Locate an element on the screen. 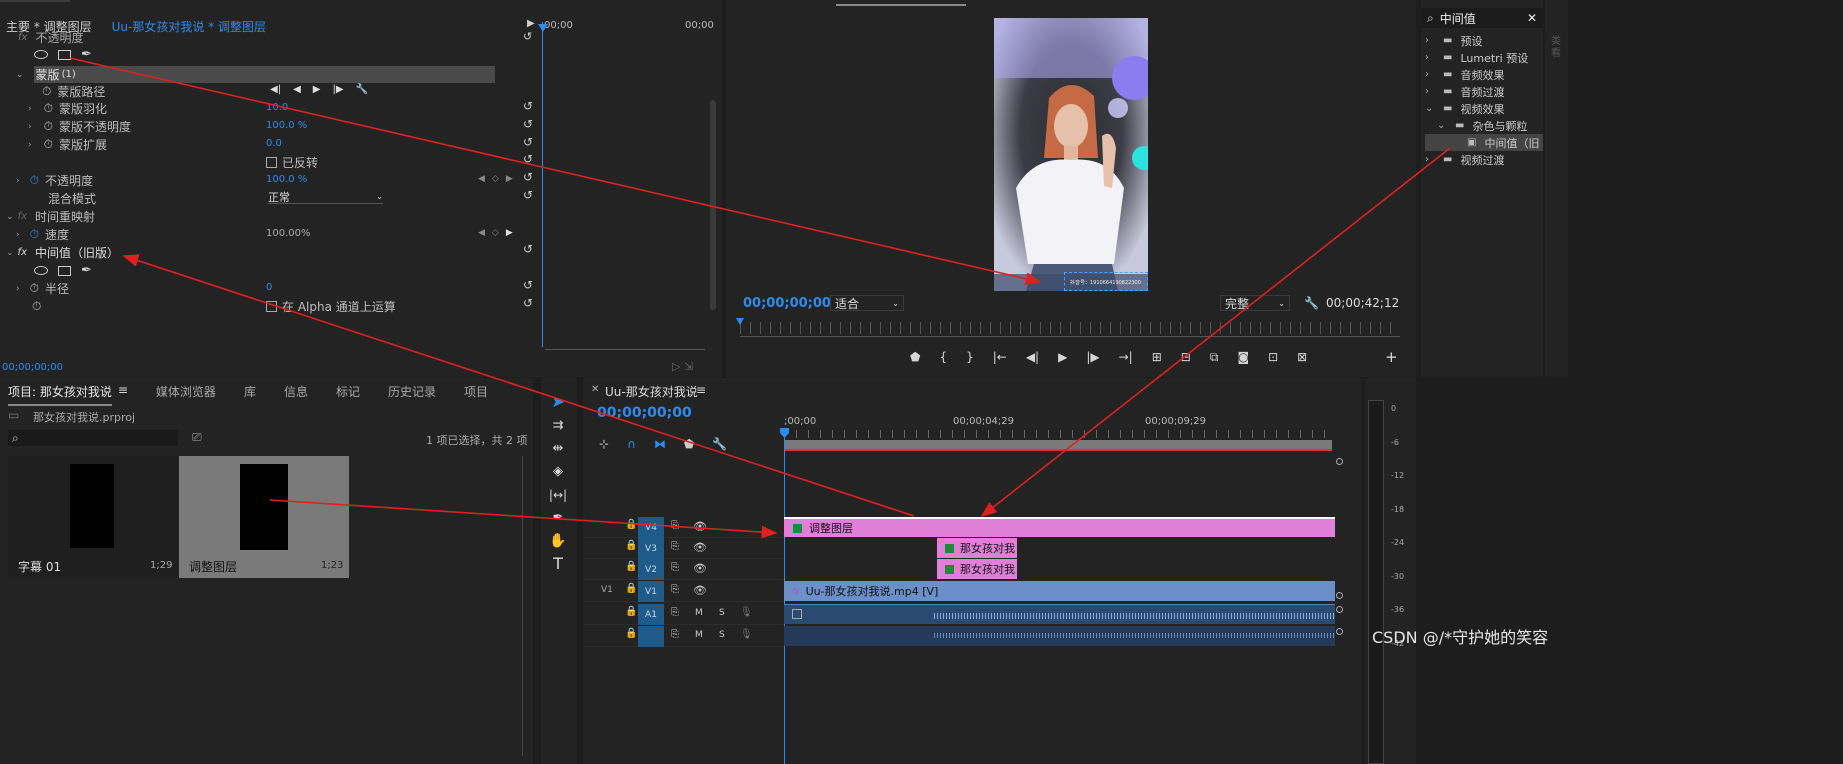 This screenshot has height=764, width=1843. tab-library: 库 is located at coordinates (250, 394).